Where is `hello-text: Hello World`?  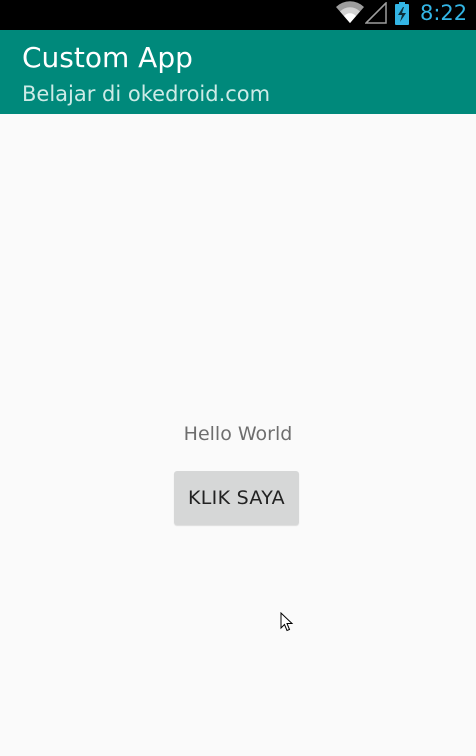
hello-text: Hello World is located at coordinates (238, 434).